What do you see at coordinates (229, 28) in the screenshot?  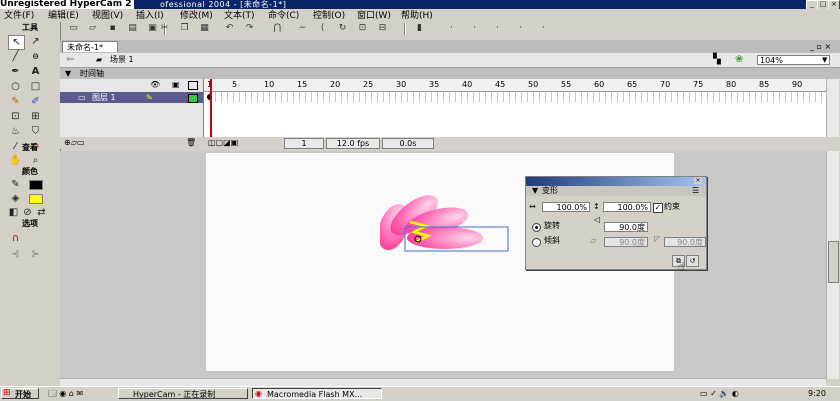 I see `undo-icon: ↶` at bounding box center [229, 28].